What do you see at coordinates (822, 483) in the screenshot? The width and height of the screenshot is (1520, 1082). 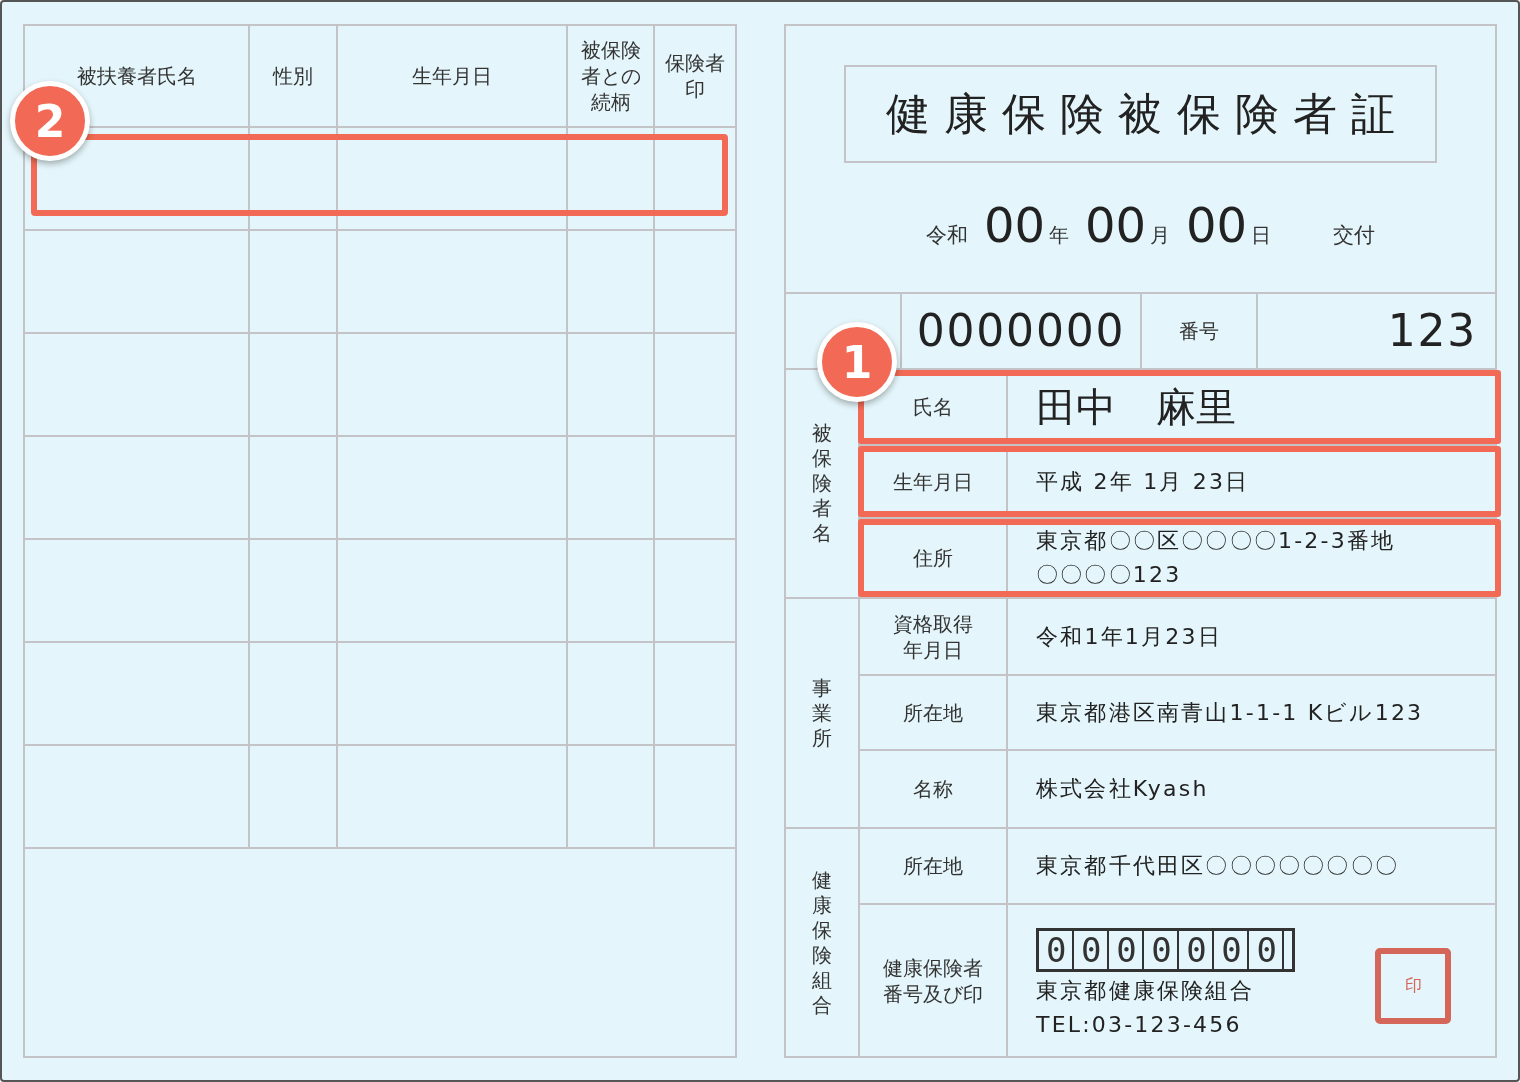 I see `group-label: 被保険者名` at bounding box center [822, 483].